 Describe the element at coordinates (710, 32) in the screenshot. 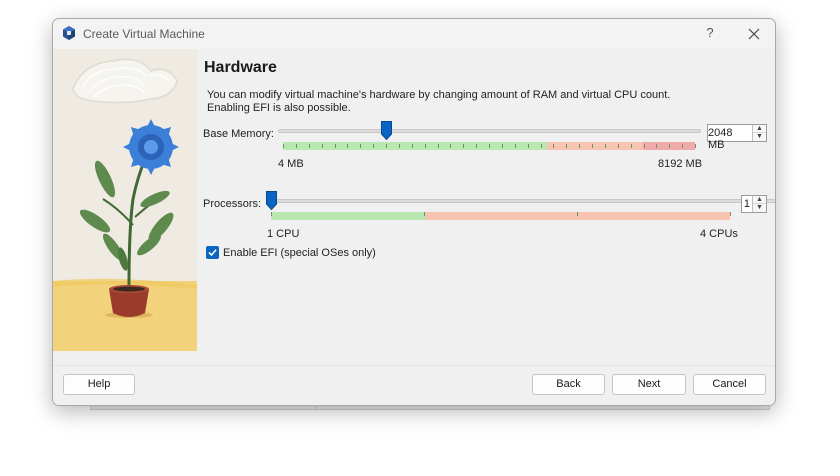

I see `context-help-button: ?` at that location.